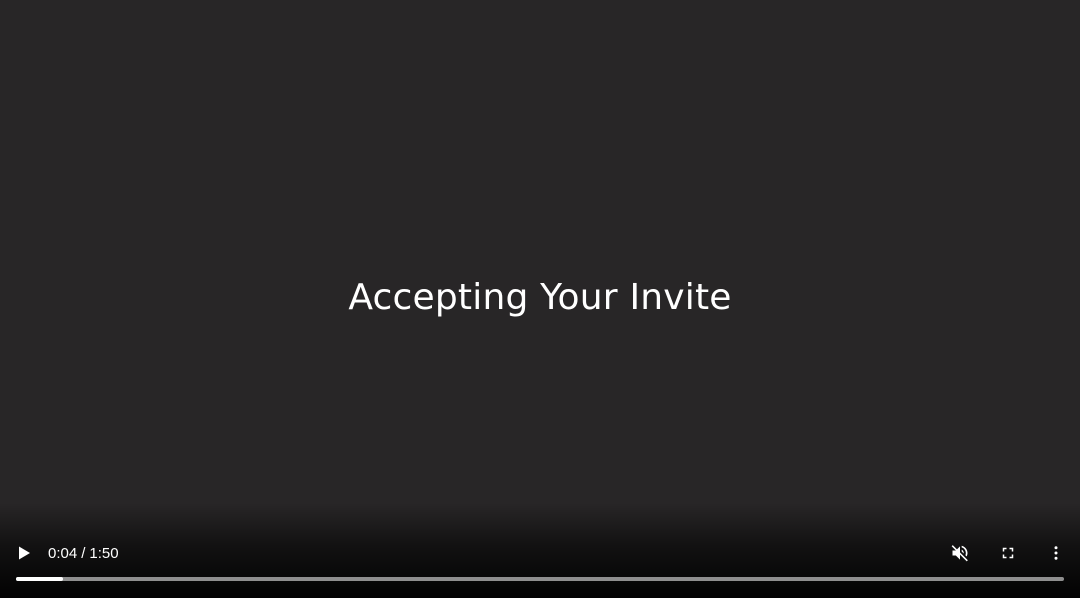 This screenshot has width=1080, height=598. What do you see at coordinates (40, 579) in the screenshot?
I see `progress-fill` at bounding box center [40, 579].